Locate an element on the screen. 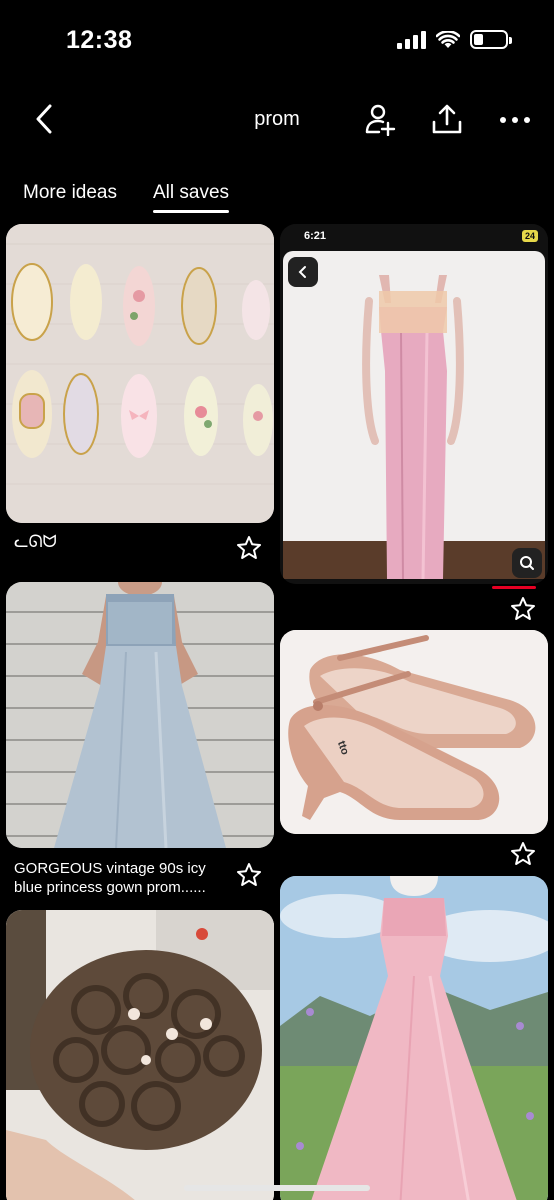 The height and width of the screenshot is (1200, 554). home-indicator is located at coordinates (277, 1188).